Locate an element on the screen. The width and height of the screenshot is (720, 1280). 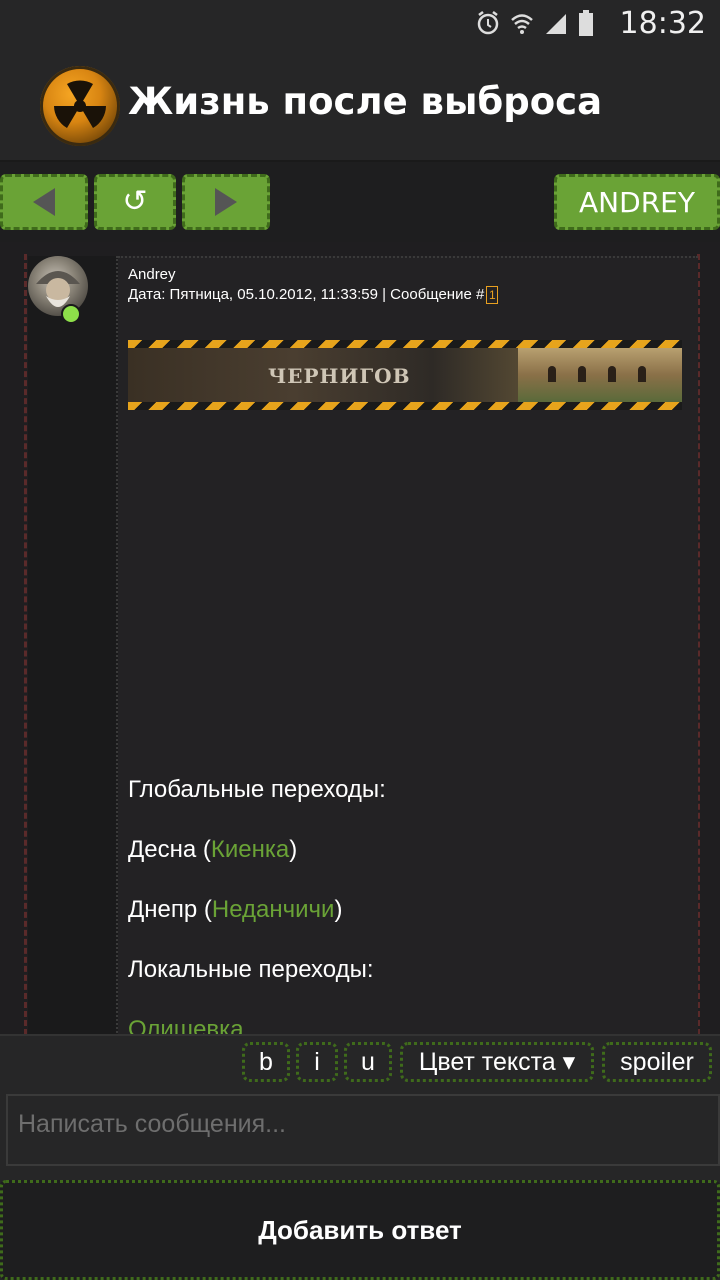
post-line-olishevka: Олишевка is located at coordinates (186, 1025).